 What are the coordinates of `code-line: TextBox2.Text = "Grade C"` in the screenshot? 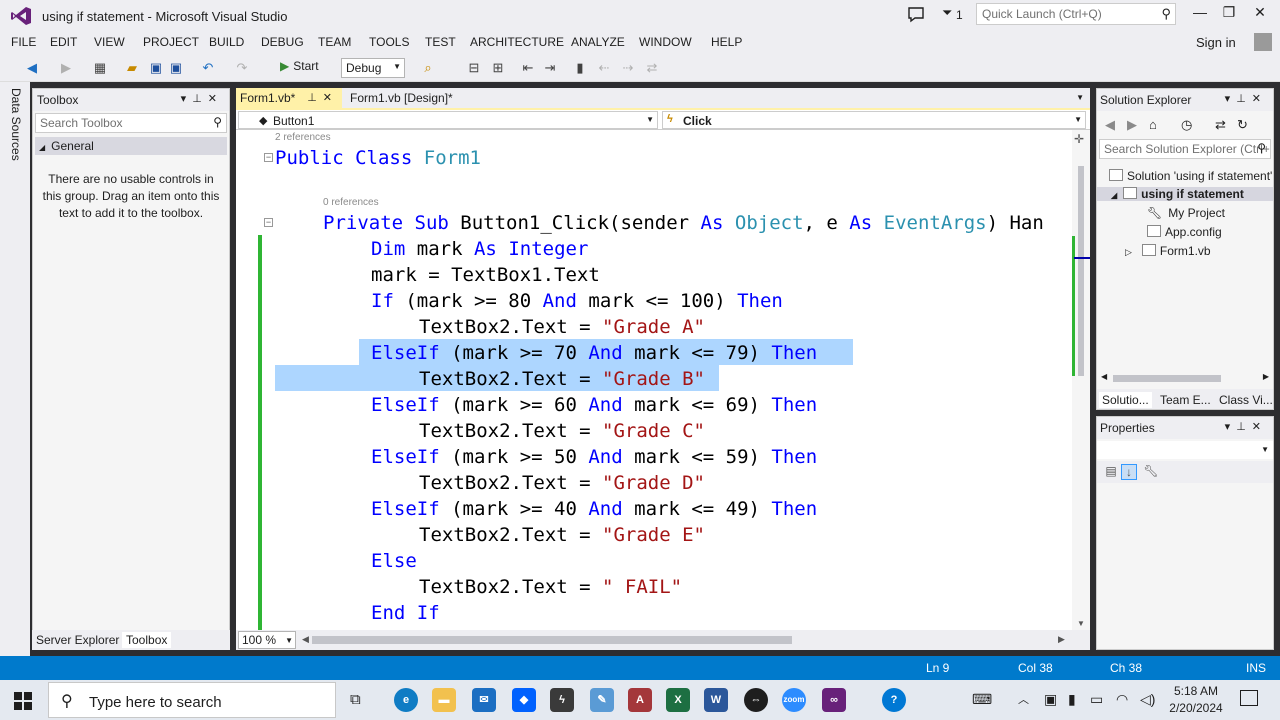 It's located at (562, 431).